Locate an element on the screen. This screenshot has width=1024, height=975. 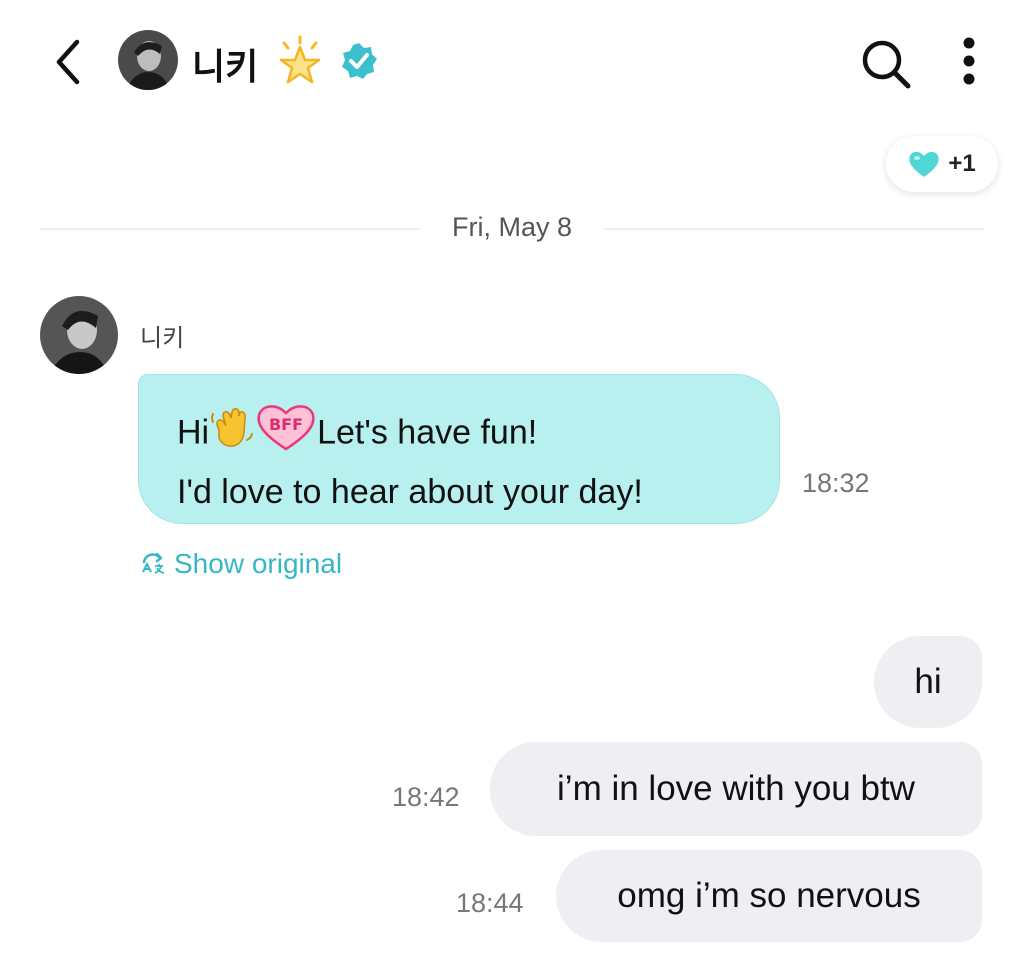
back-button is located at coordinates (68, 62).